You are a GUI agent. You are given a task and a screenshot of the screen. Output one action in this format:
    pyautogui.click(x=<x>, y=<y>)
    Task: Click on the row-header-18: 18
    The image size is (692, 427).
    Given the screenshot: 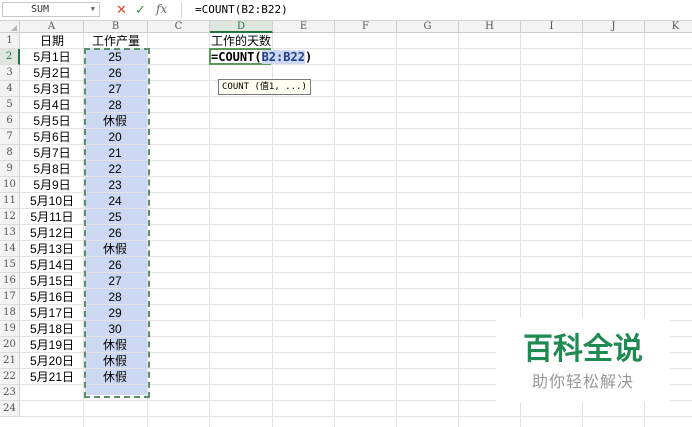 What is the action you would take?
    pyautogui.click(x=10, y=313)
    